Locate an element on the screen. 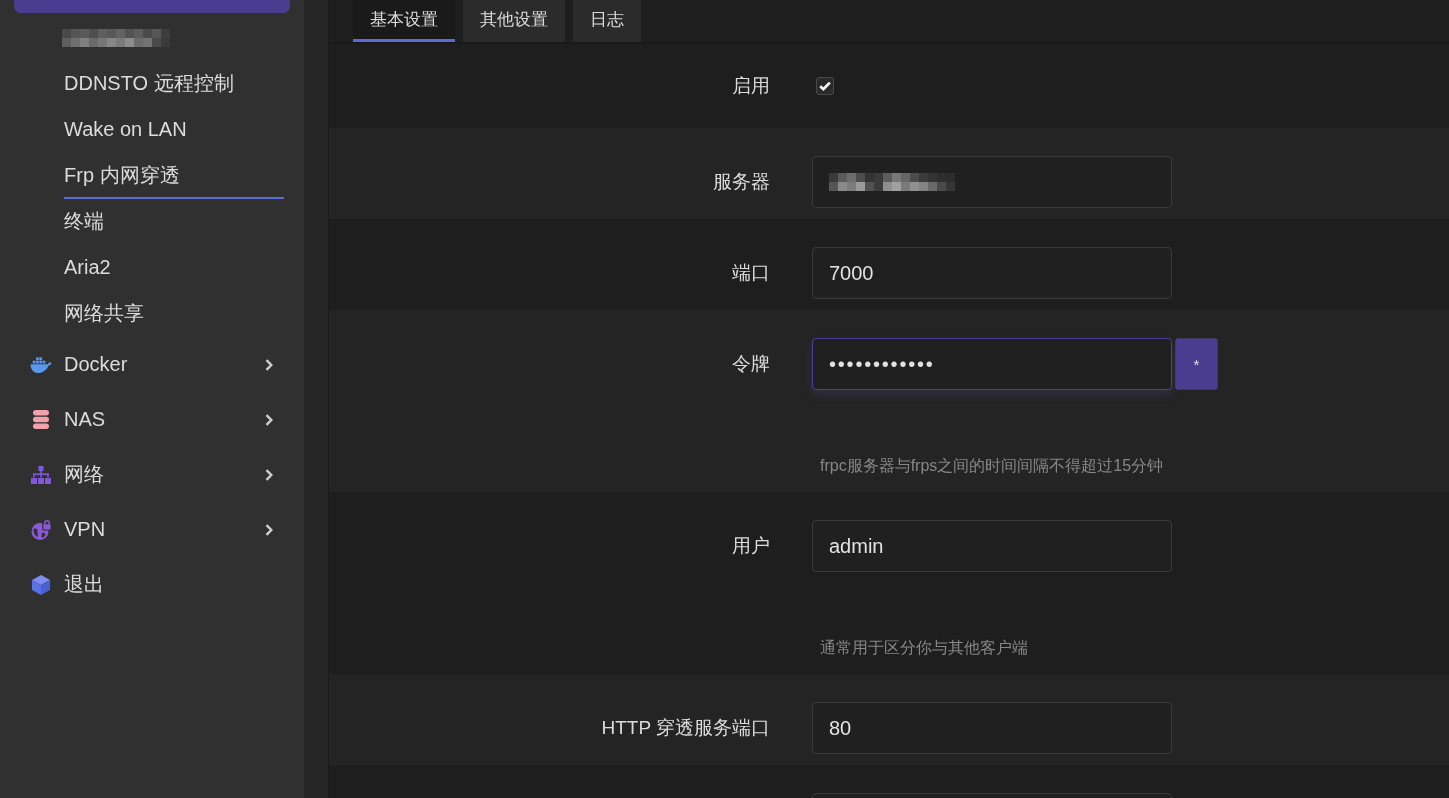  field-label: 启用 is located at coordinates (751, 86).